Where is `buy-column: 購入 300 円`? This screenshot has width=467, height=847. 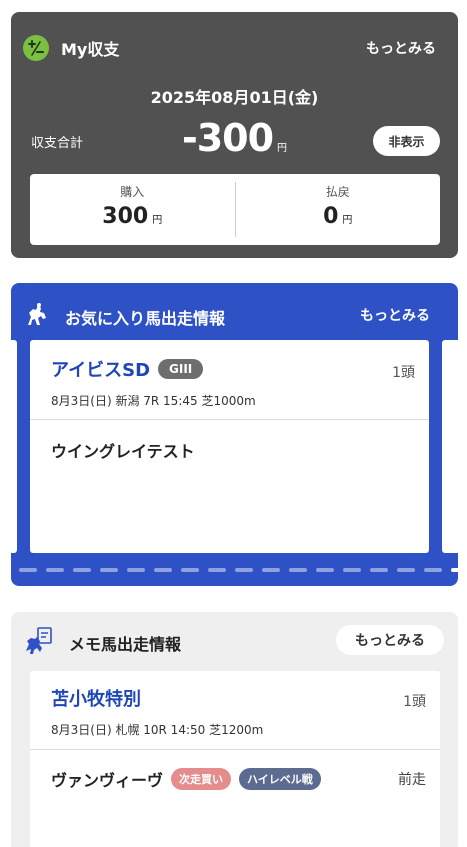 buy-column: 購入 300 円 is located at coordinates (132, 209).